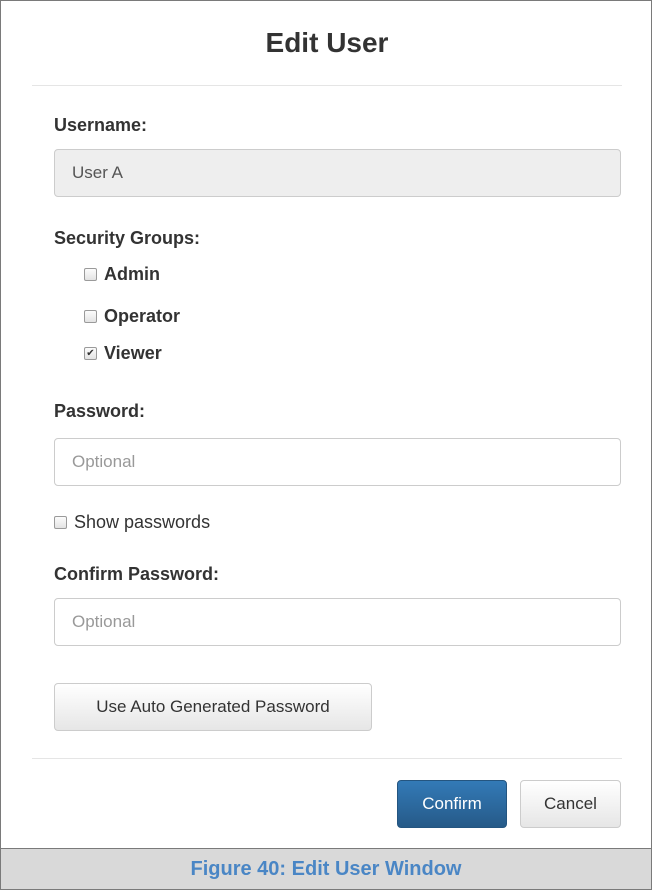 This screenshot has width=652, height=890. Describe the element at coordinates (100, 411) in the screenshot. I see `password-label: Password:` at that location.